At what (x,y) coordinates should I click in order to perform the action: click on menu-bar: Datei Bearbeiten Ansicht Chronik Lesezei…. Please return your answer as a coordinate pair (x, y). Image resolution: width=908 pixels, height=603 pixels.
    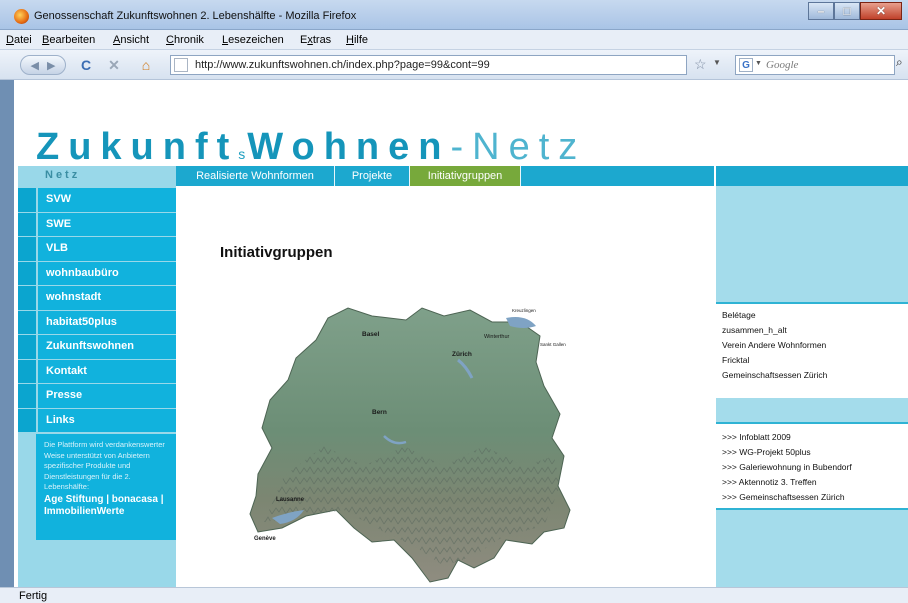
    Looking at the image, I should click on (454, 40).